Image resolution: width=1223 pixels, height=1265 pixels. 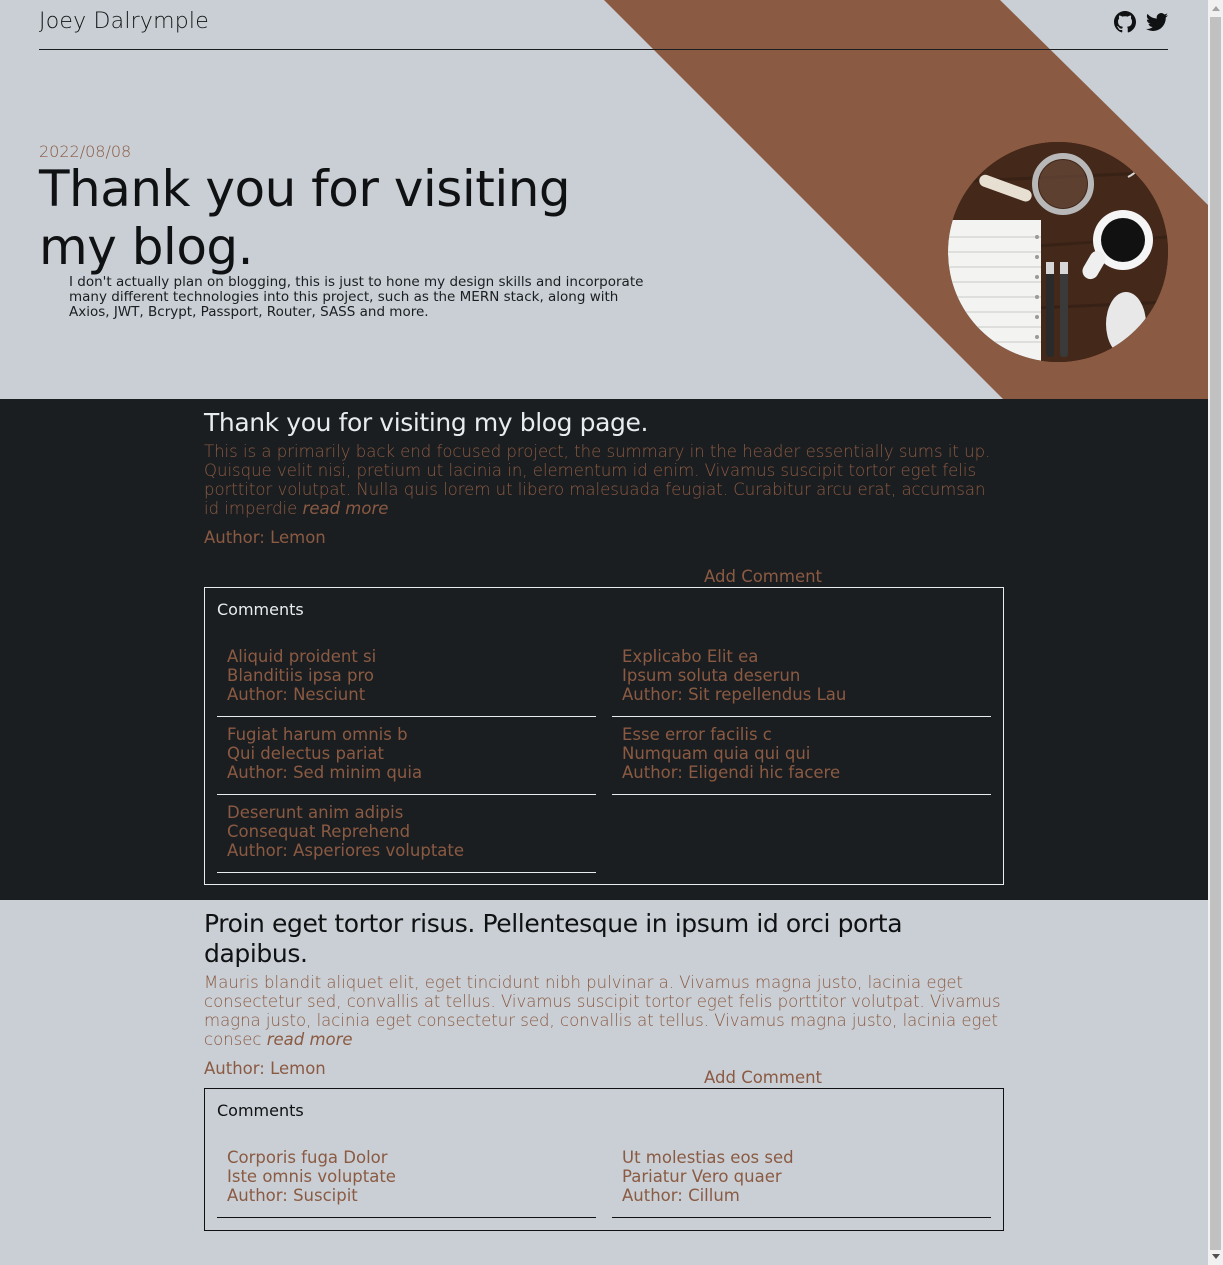 I want to click on comment-title: Corporis fuga Dolor, so click(x=307, y=1157).